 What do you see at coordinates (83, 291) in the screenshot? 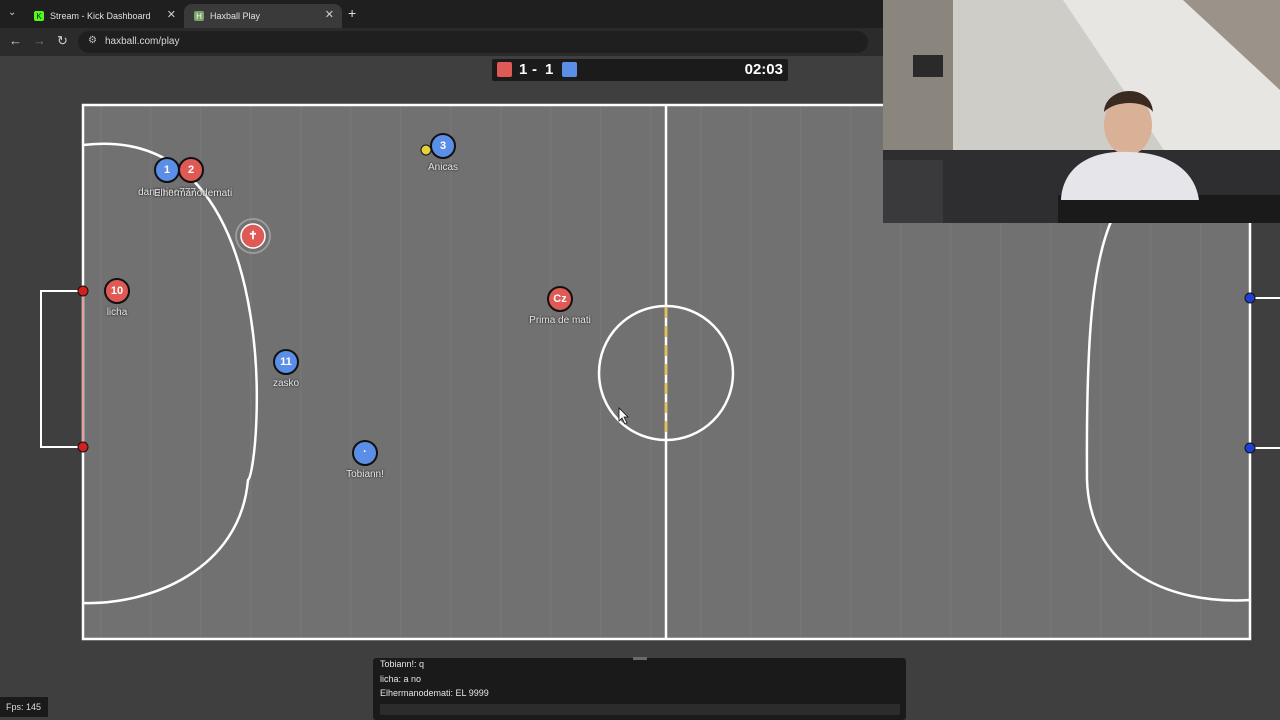
I see `left-goal-post-top` at bounding box center [83, 291].